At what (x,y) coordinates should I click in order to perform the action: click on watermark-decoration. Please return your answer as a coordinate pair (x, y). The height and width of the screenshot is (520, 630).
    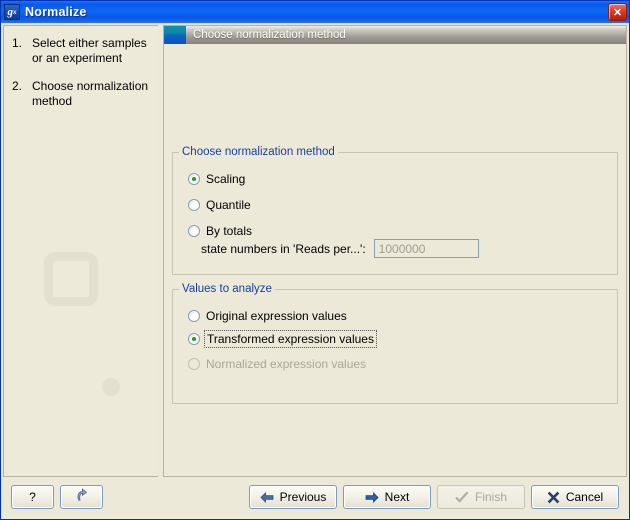
    Looking at the image, I should click on (81, 361).